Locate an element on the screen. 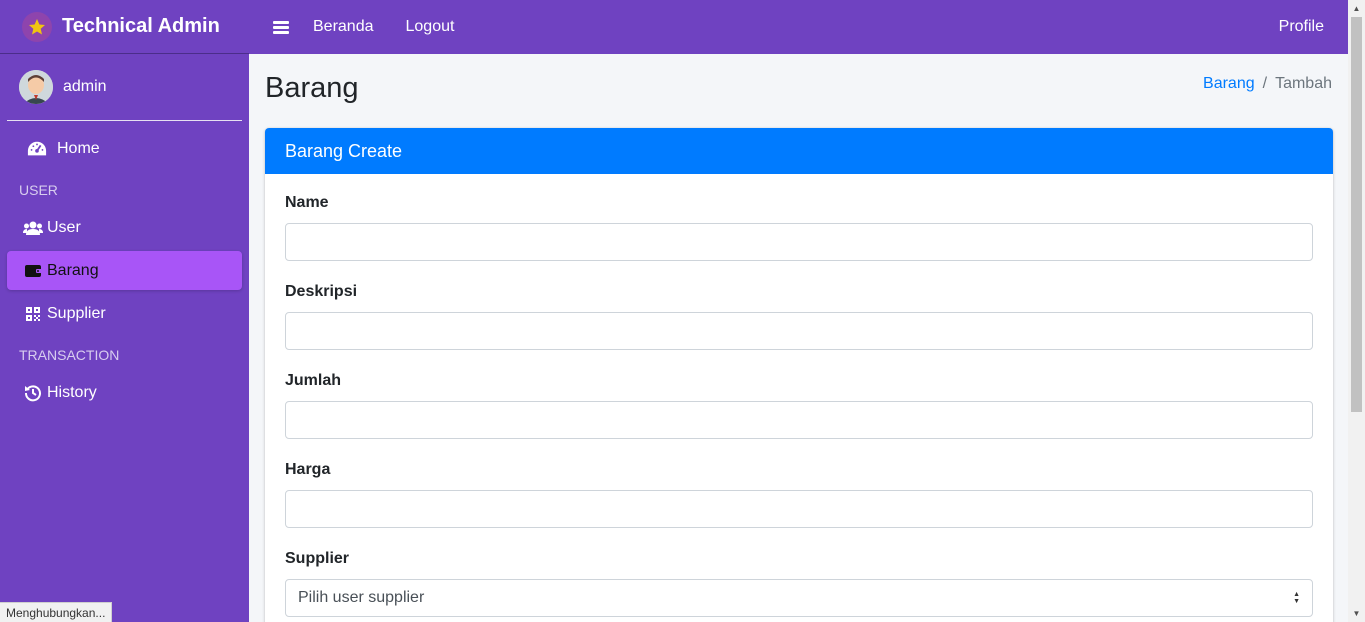  sidebar-item-label: Barang is located at coordinates (73, 270).